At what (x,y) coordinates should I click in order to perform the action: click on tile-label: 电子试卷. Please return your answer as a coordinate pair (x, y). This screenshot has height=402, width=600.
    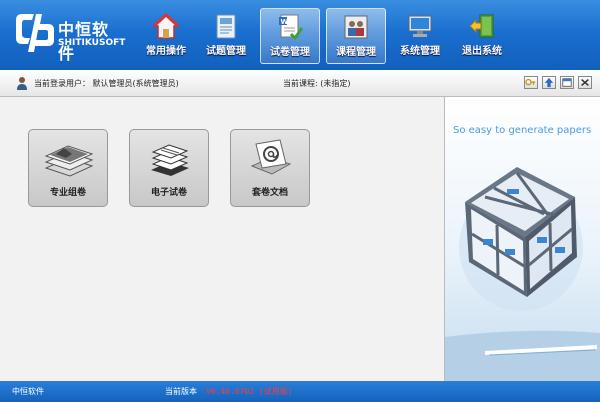
    Looking at the image, I should click on (168, 193).